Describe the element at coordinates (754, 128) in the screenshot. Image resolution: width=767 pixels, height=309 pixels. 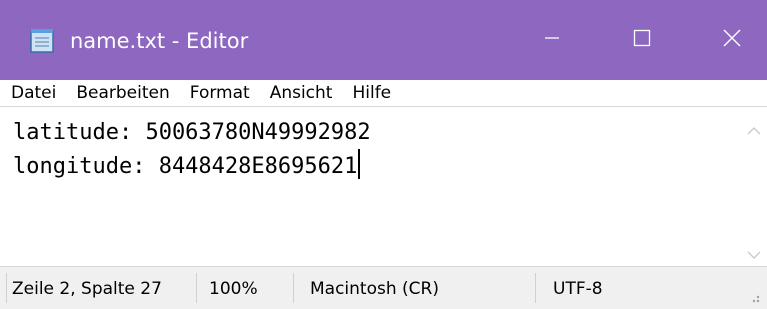
I see `scroll-up-arrow-icon` at that location.